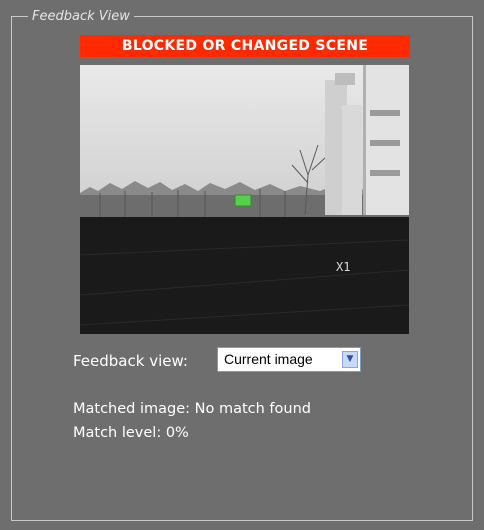  I want to click on feedback-view-label: Feedback view:, so click(130, 361).